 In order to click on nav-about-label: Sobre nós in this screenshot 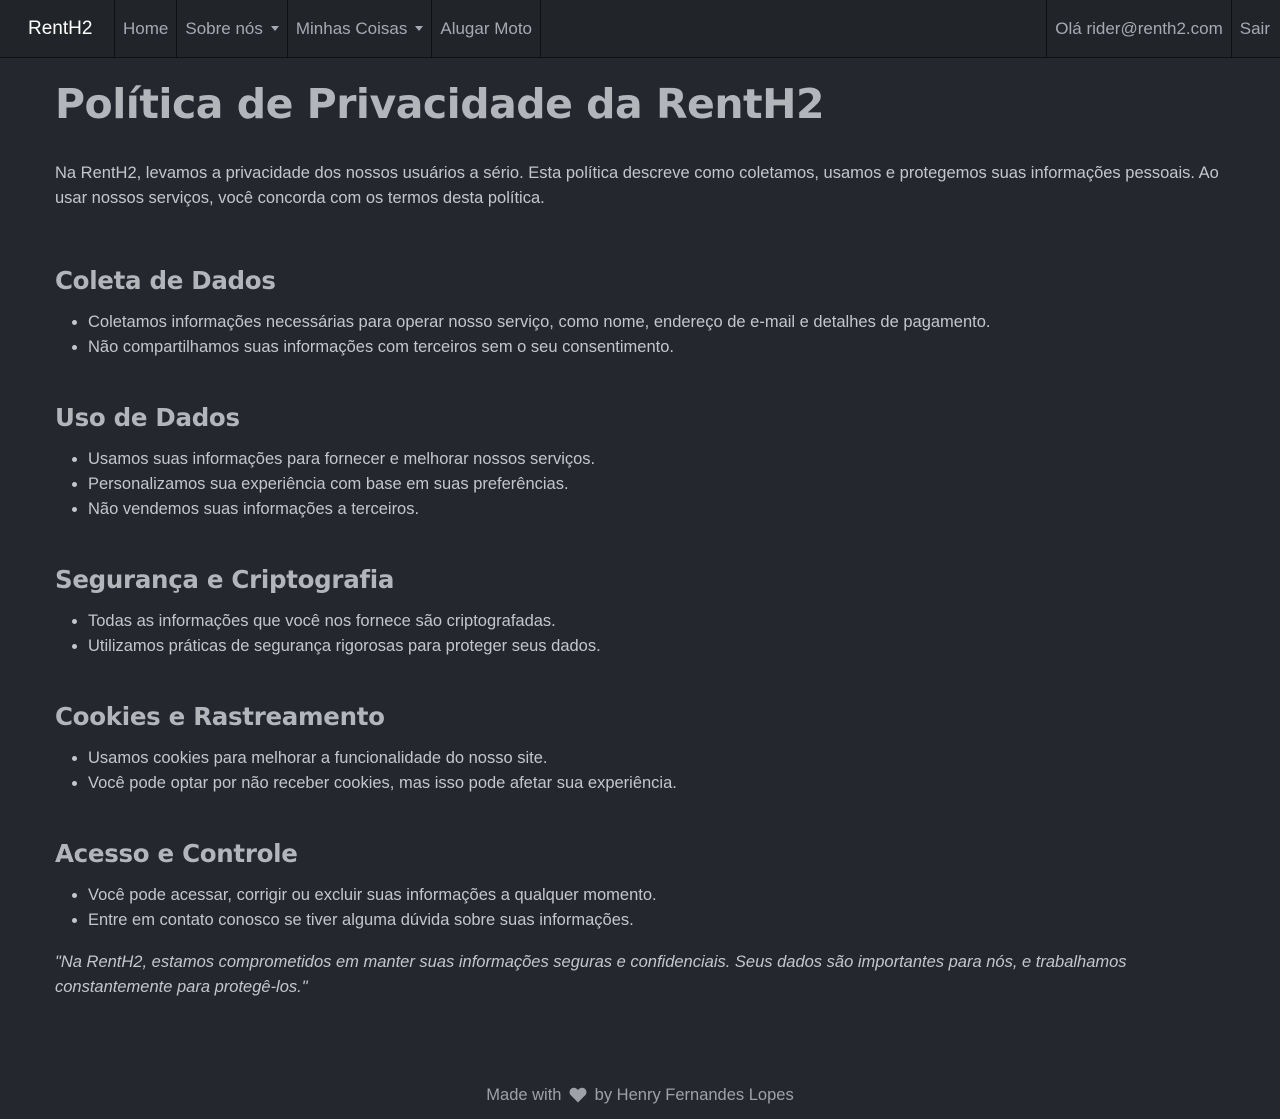, I will do `click(224, 28)`.